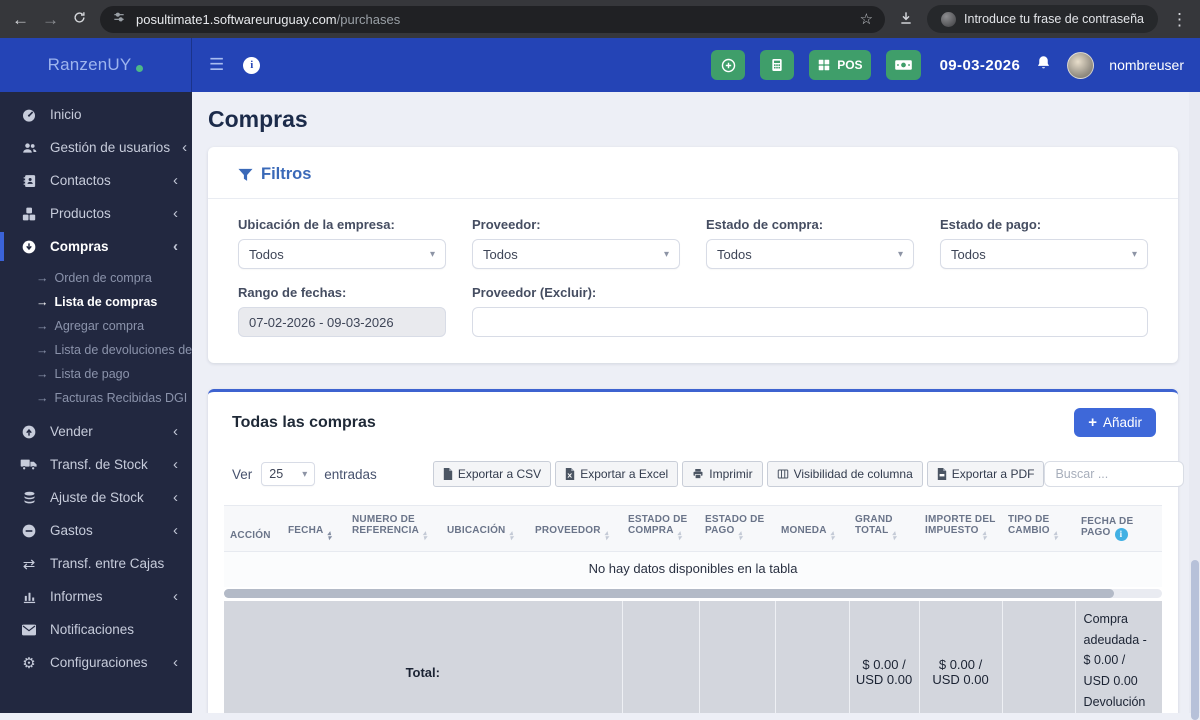 This screenshot has height=720, width=1200. I want to click on export-pdf-button: Exportar a PDF, so click(985, 474).